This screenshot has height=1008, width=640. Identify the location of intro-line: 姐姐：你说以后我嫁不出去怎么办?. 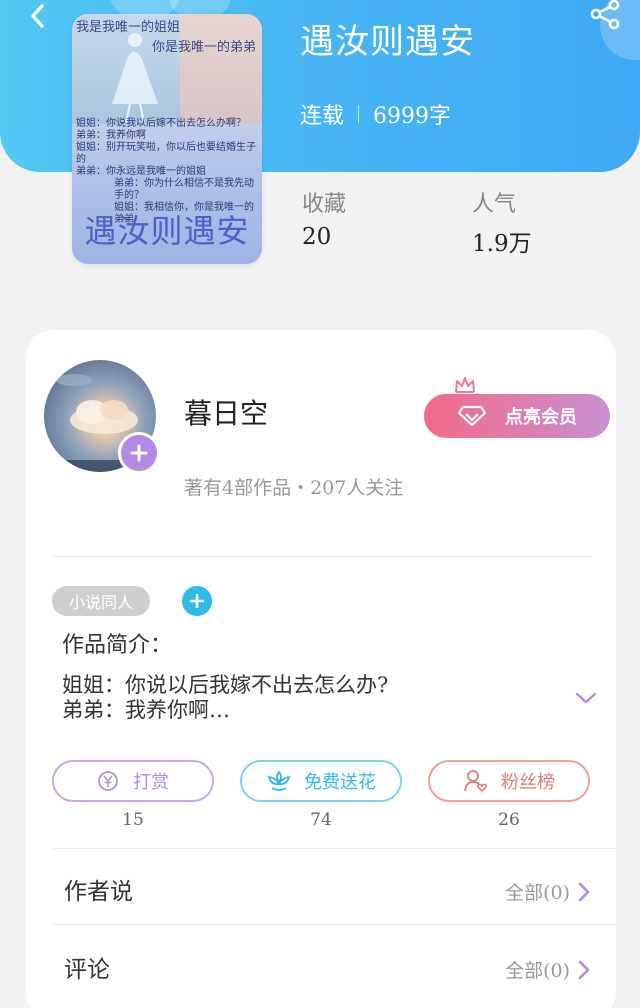
(225, 685).